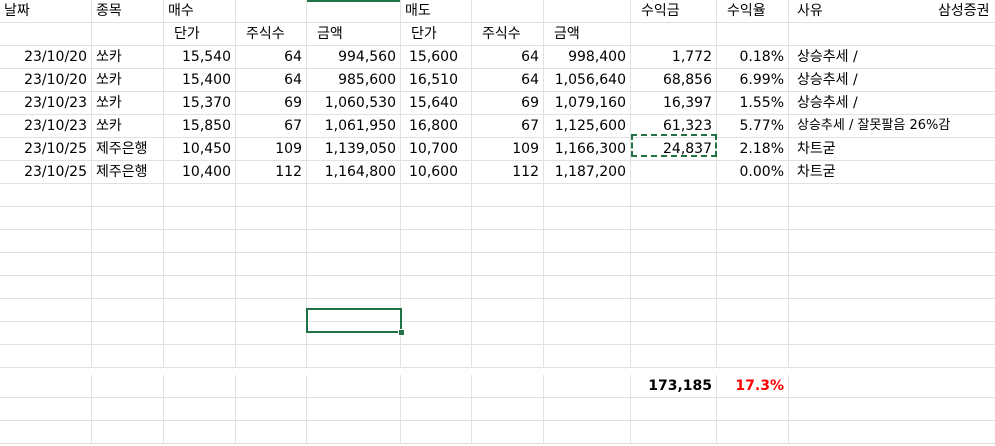 This screenshot has width=995, height=446. Describe the element at coordinates (200, 103) in the screenshot. I see `buy-price-cell: 15,370` at that location.